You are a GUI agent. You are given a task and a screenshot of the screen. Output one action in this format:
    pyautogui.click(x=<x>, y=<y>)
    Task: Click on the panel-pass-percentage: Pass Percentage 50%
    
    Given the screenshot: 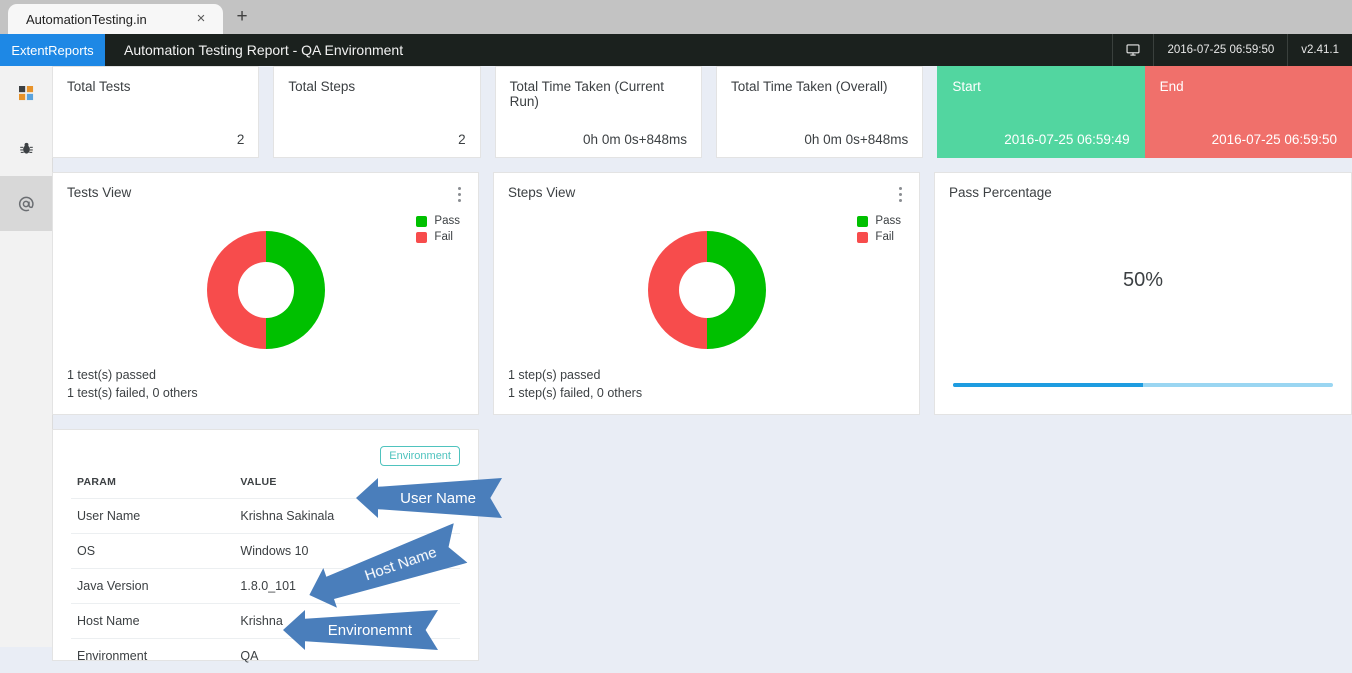 What is the action you would take?
    pyautogui.click(x=1143, y=293)
    